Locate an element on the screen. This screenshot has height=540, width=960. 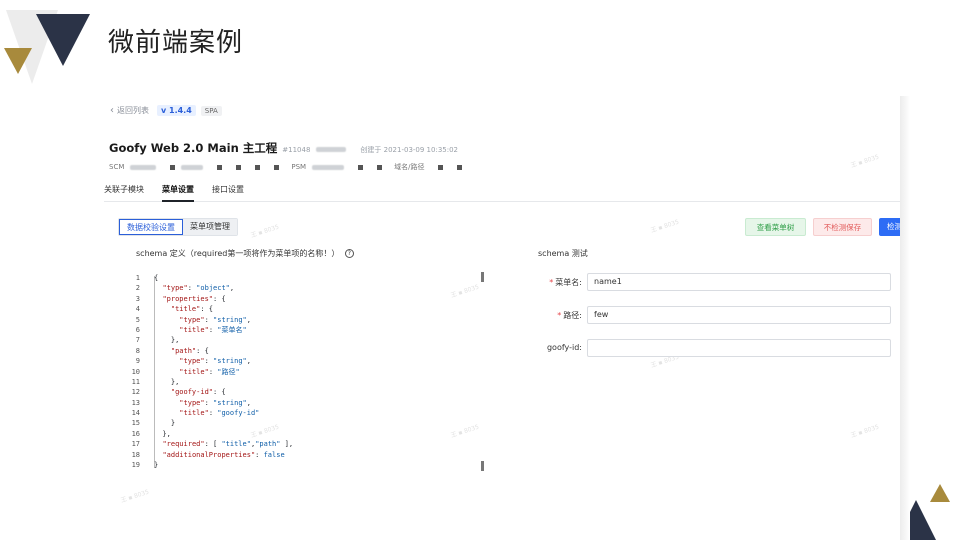
line-number: 1 is located at coordinates (137, 278).